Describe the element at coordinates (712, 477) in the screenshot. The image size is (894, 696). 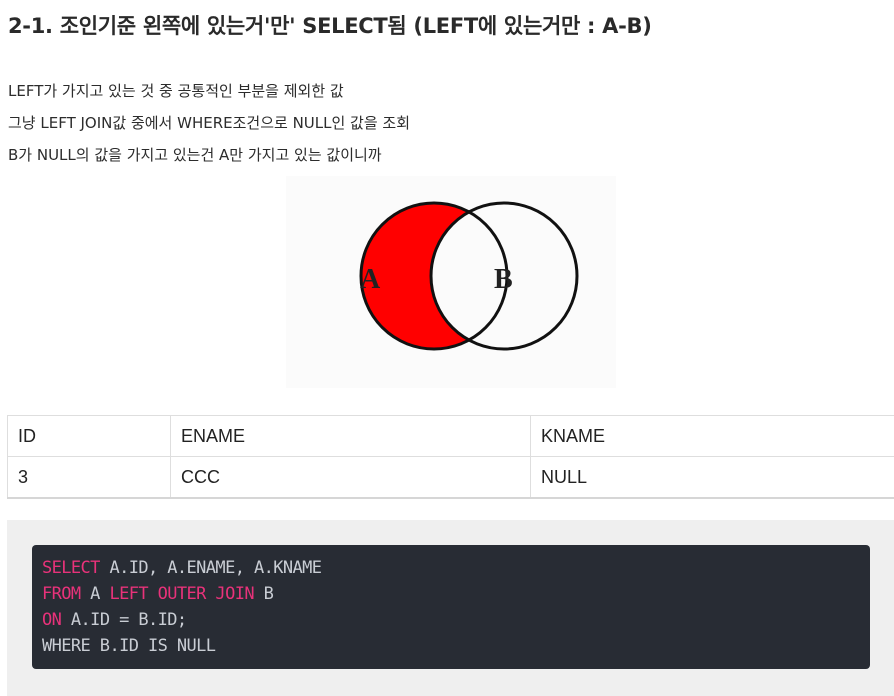
I see `cell-kname: NULL` at that location.